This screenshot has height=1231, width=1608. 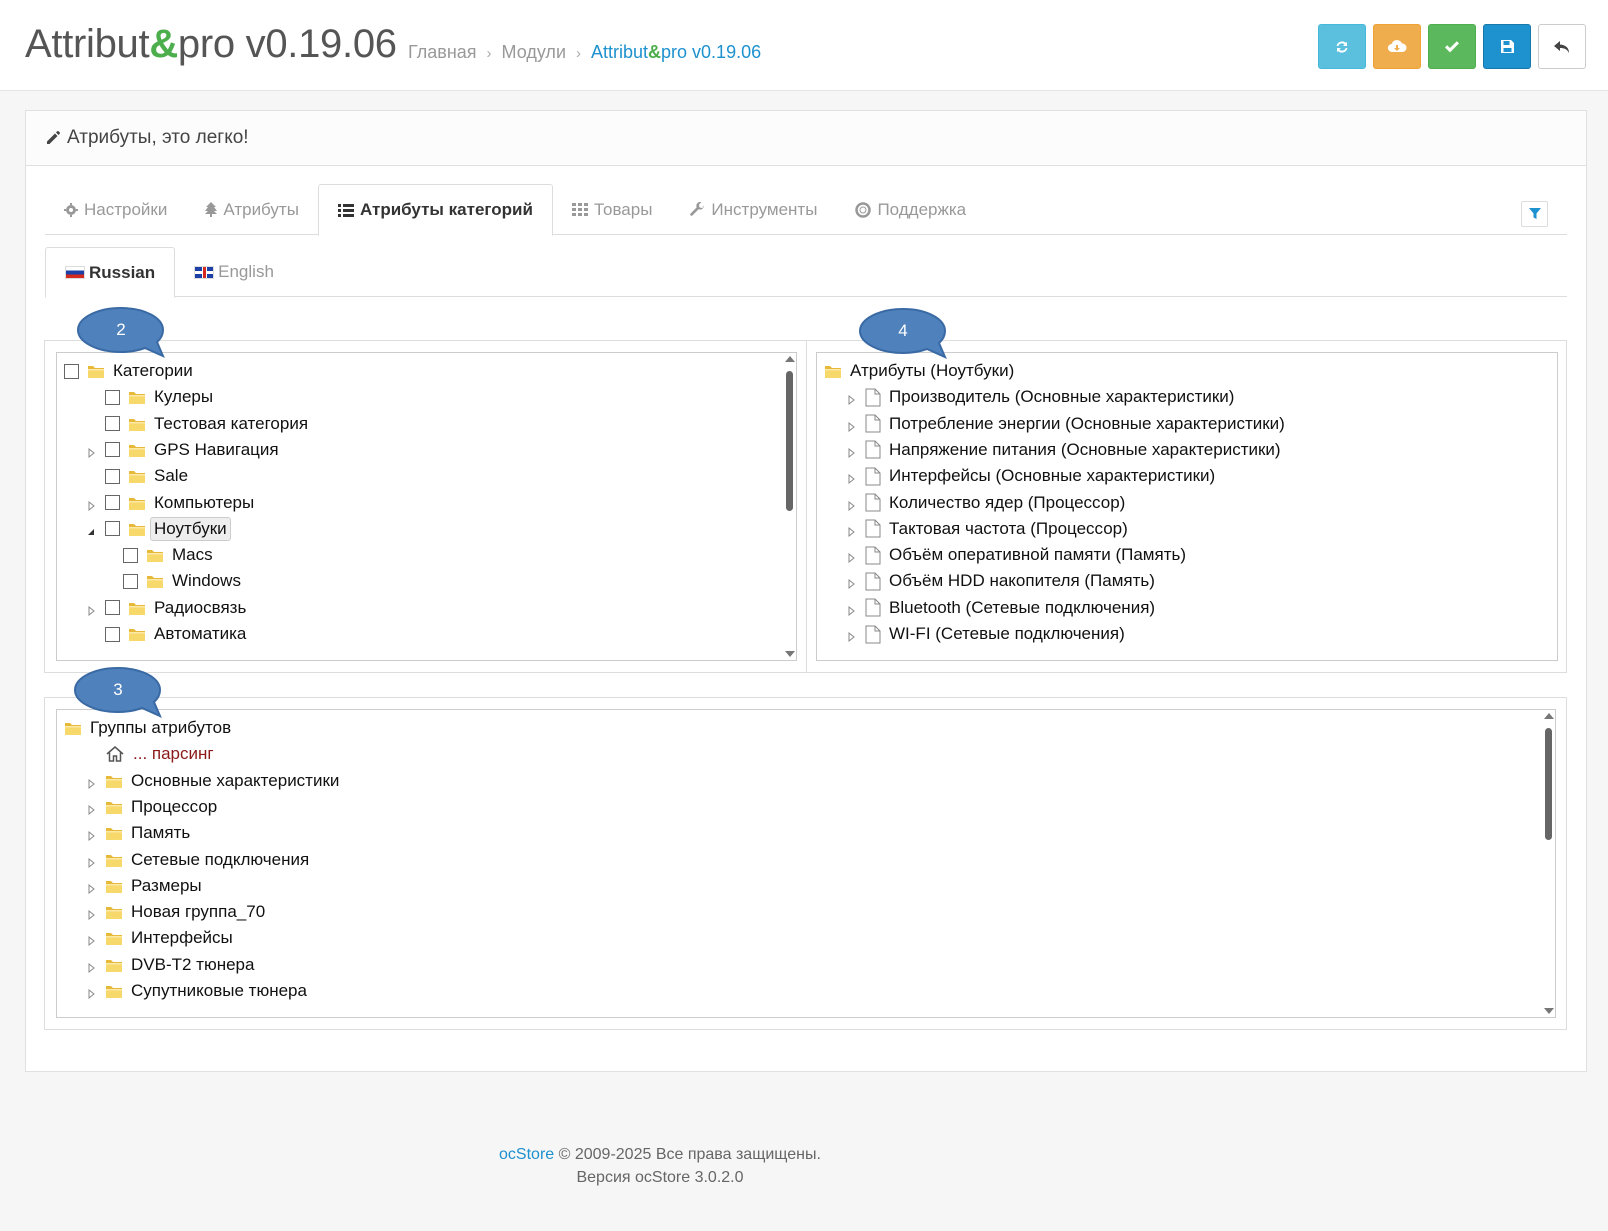 I want to click on category-node: Macs, so click(x=168, y=555).